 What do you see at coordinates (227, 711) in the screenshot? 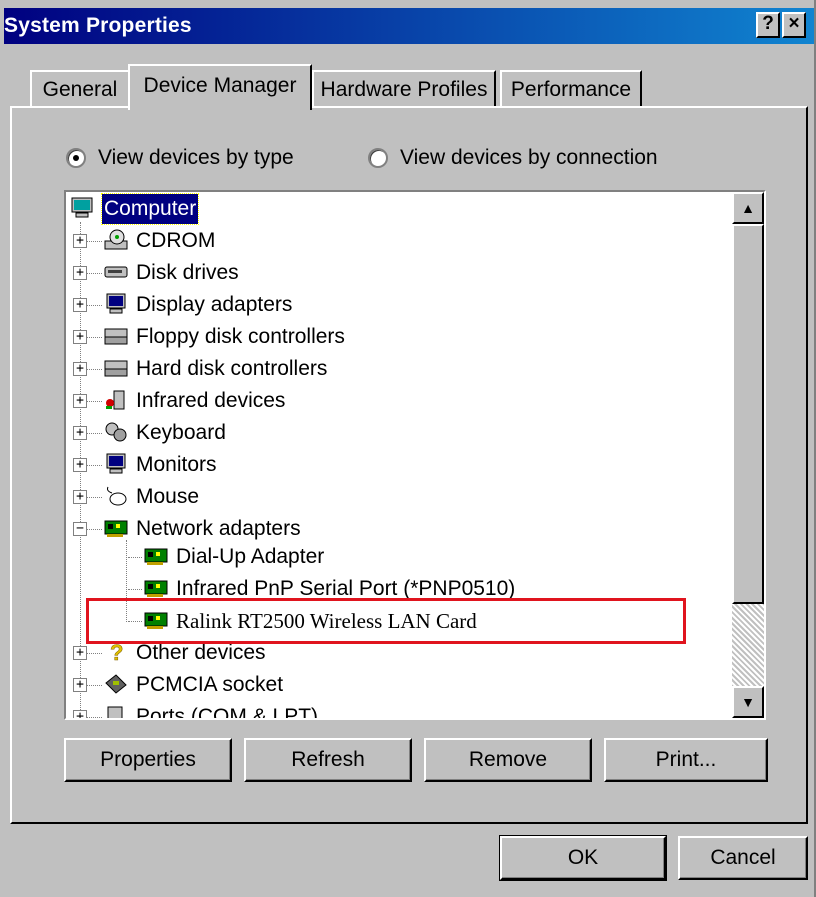
I see `tree-item-label: Ports (COM & LPT)` at bounding box center [227, 711].